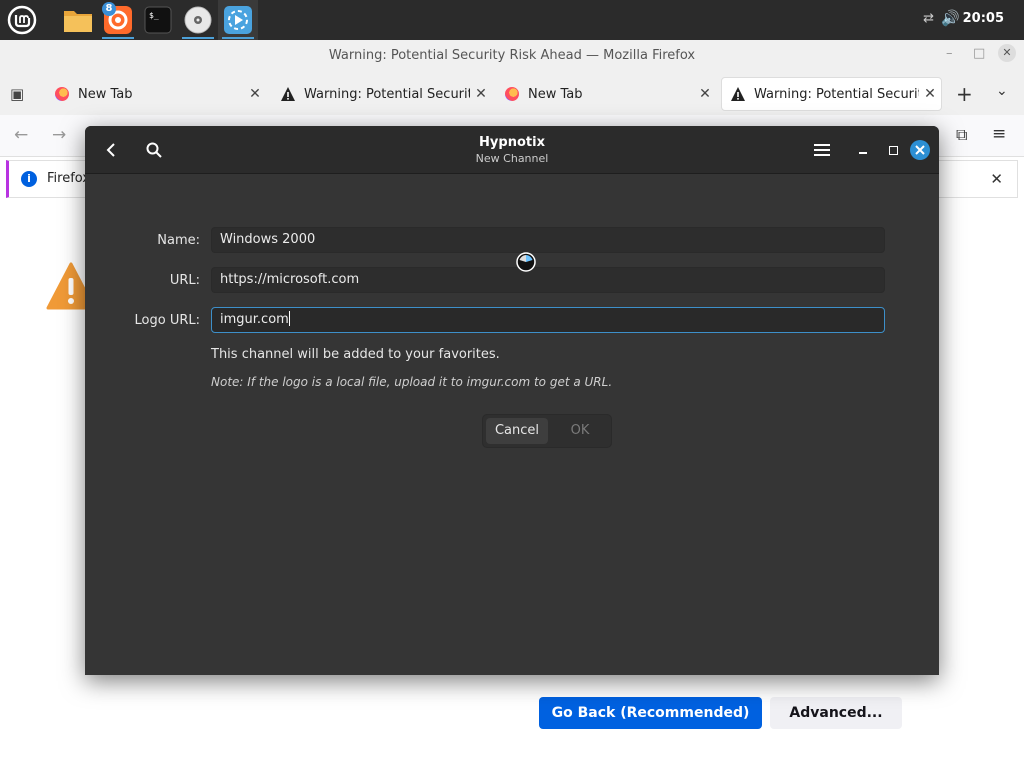 The height and width of the screenshot is (768, 1024). I want to click on logo-url-value: imgur.com, so click(254, 319).